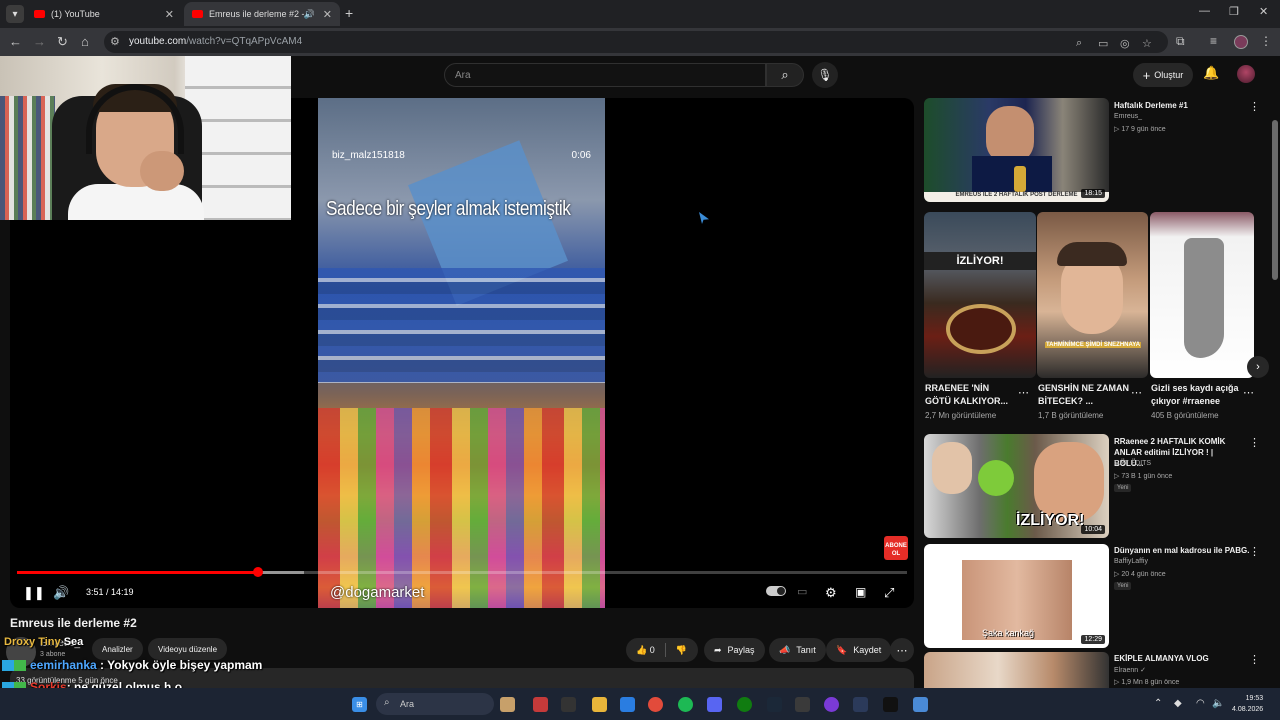 The height and width of the screenshot is (720, 1280). What do you see at coordinates (1275, 200) in the screenshot?
I see `page-scrollbar` at bounding box center [1275, 200].